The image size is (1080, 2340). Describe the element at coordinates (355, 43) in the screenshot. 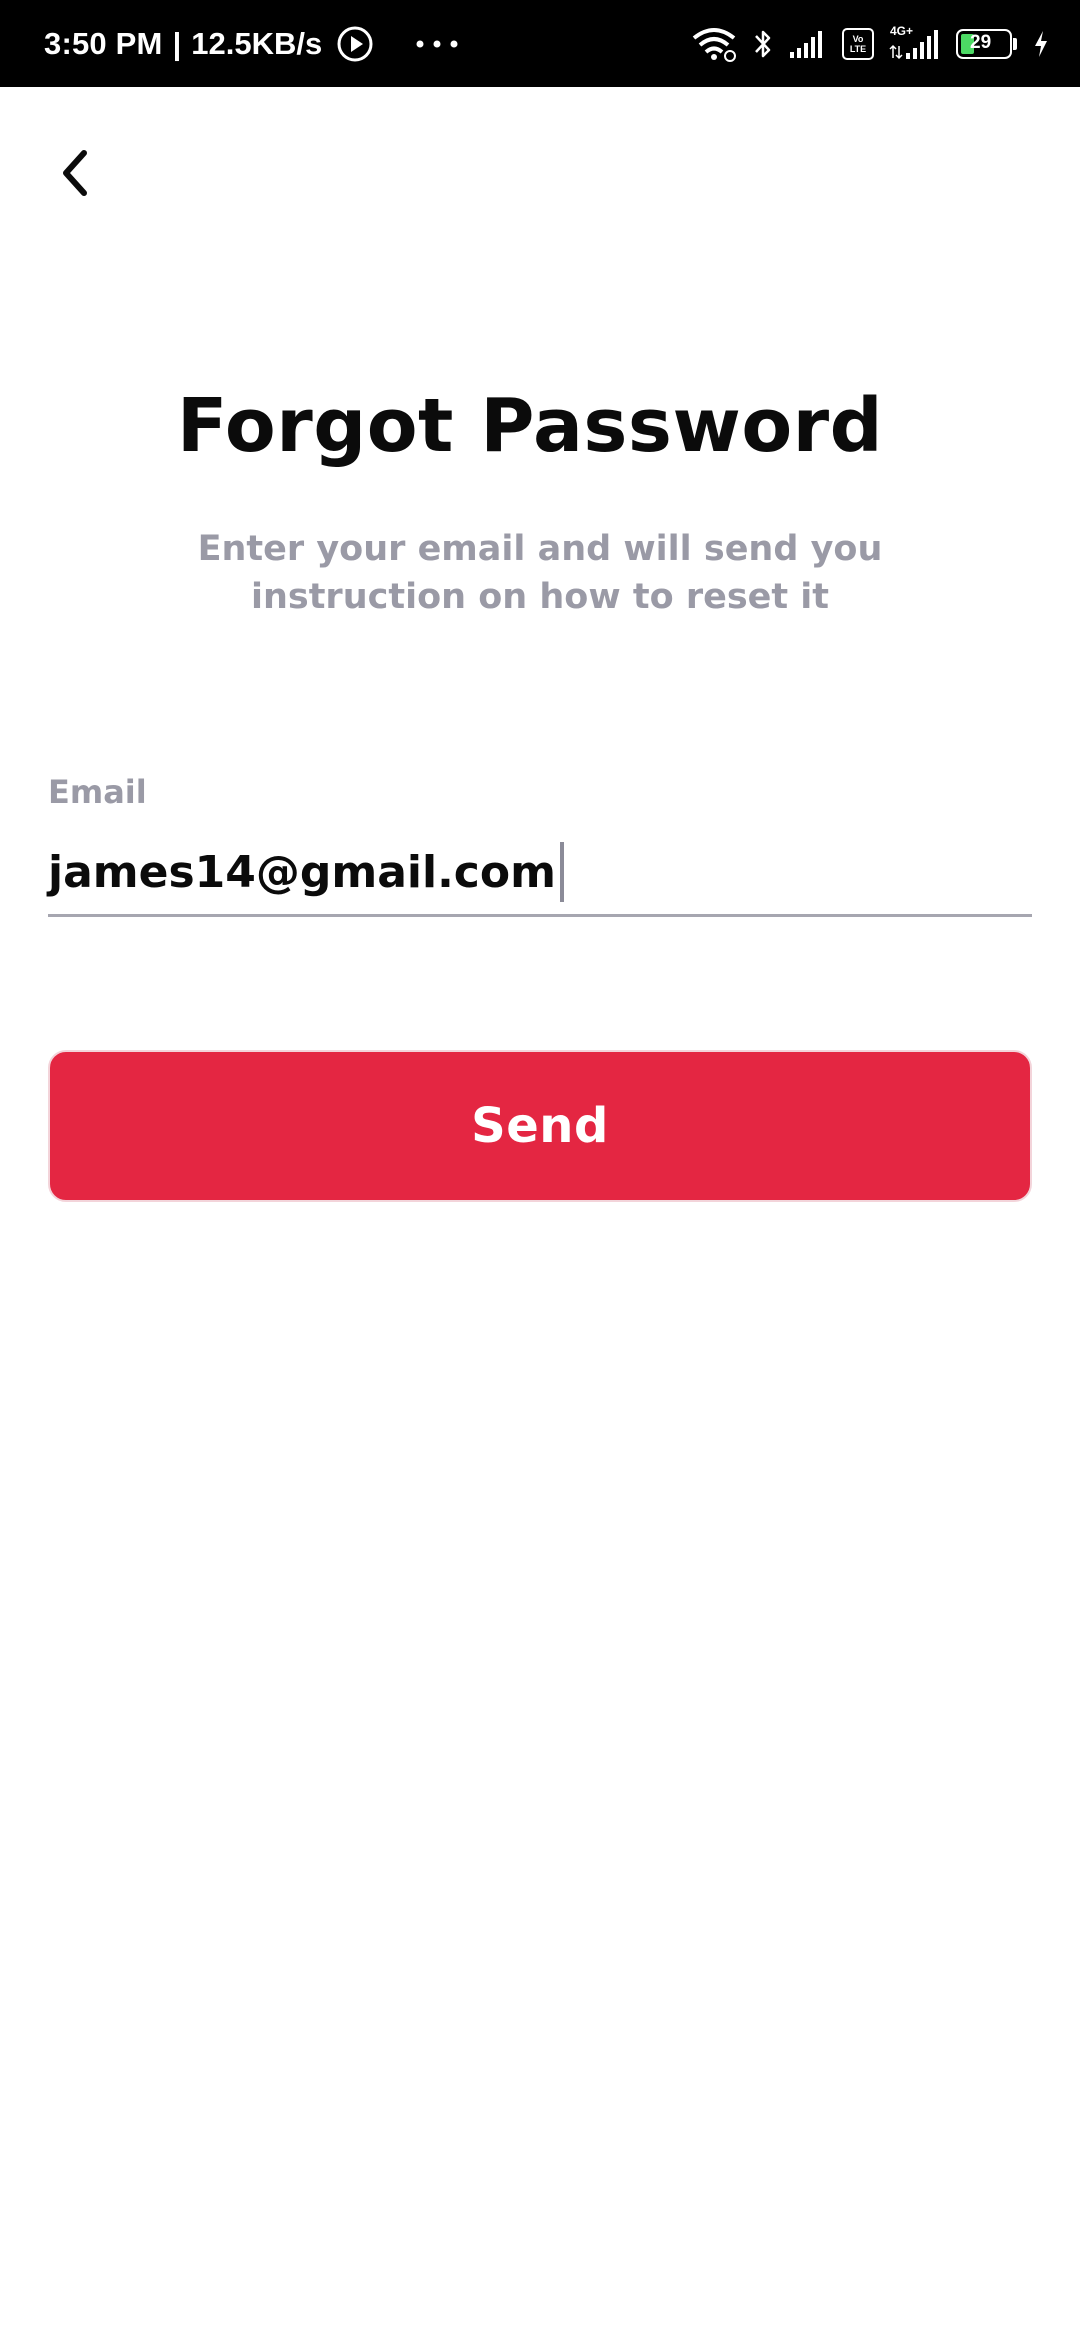

I see `play-icon` at that location.